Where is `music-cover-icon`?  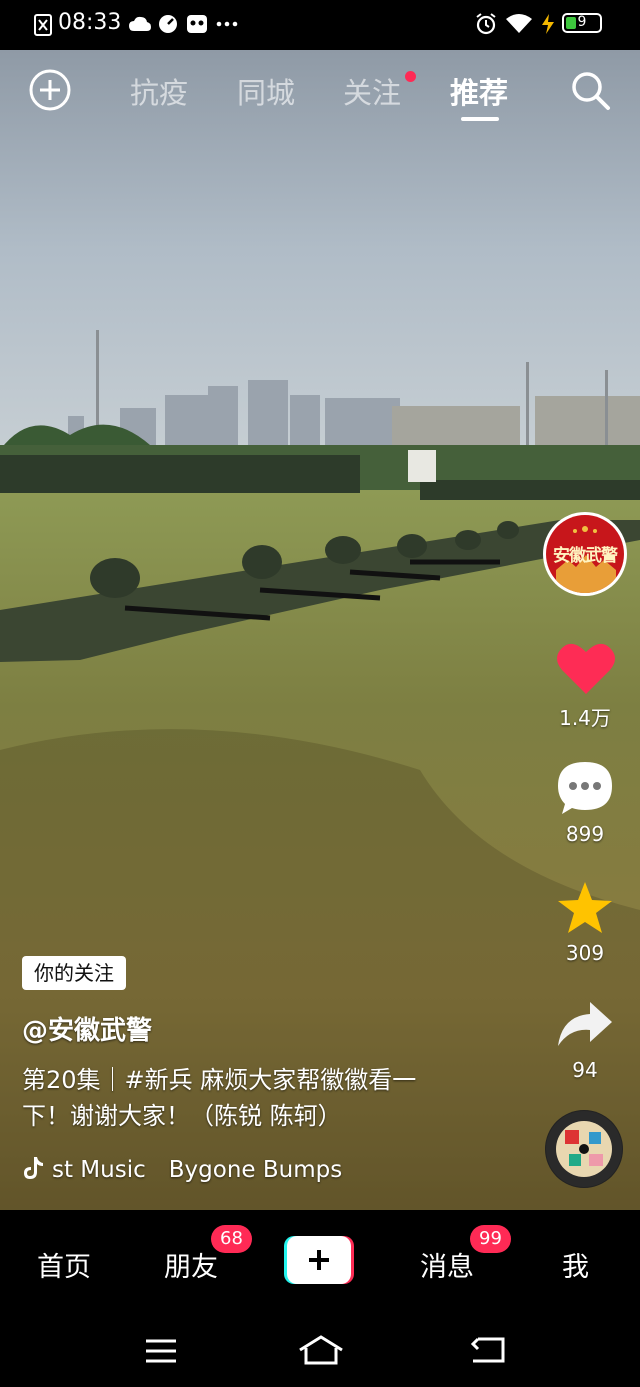
music-cover-icon is located at coordinates (584, 1149).